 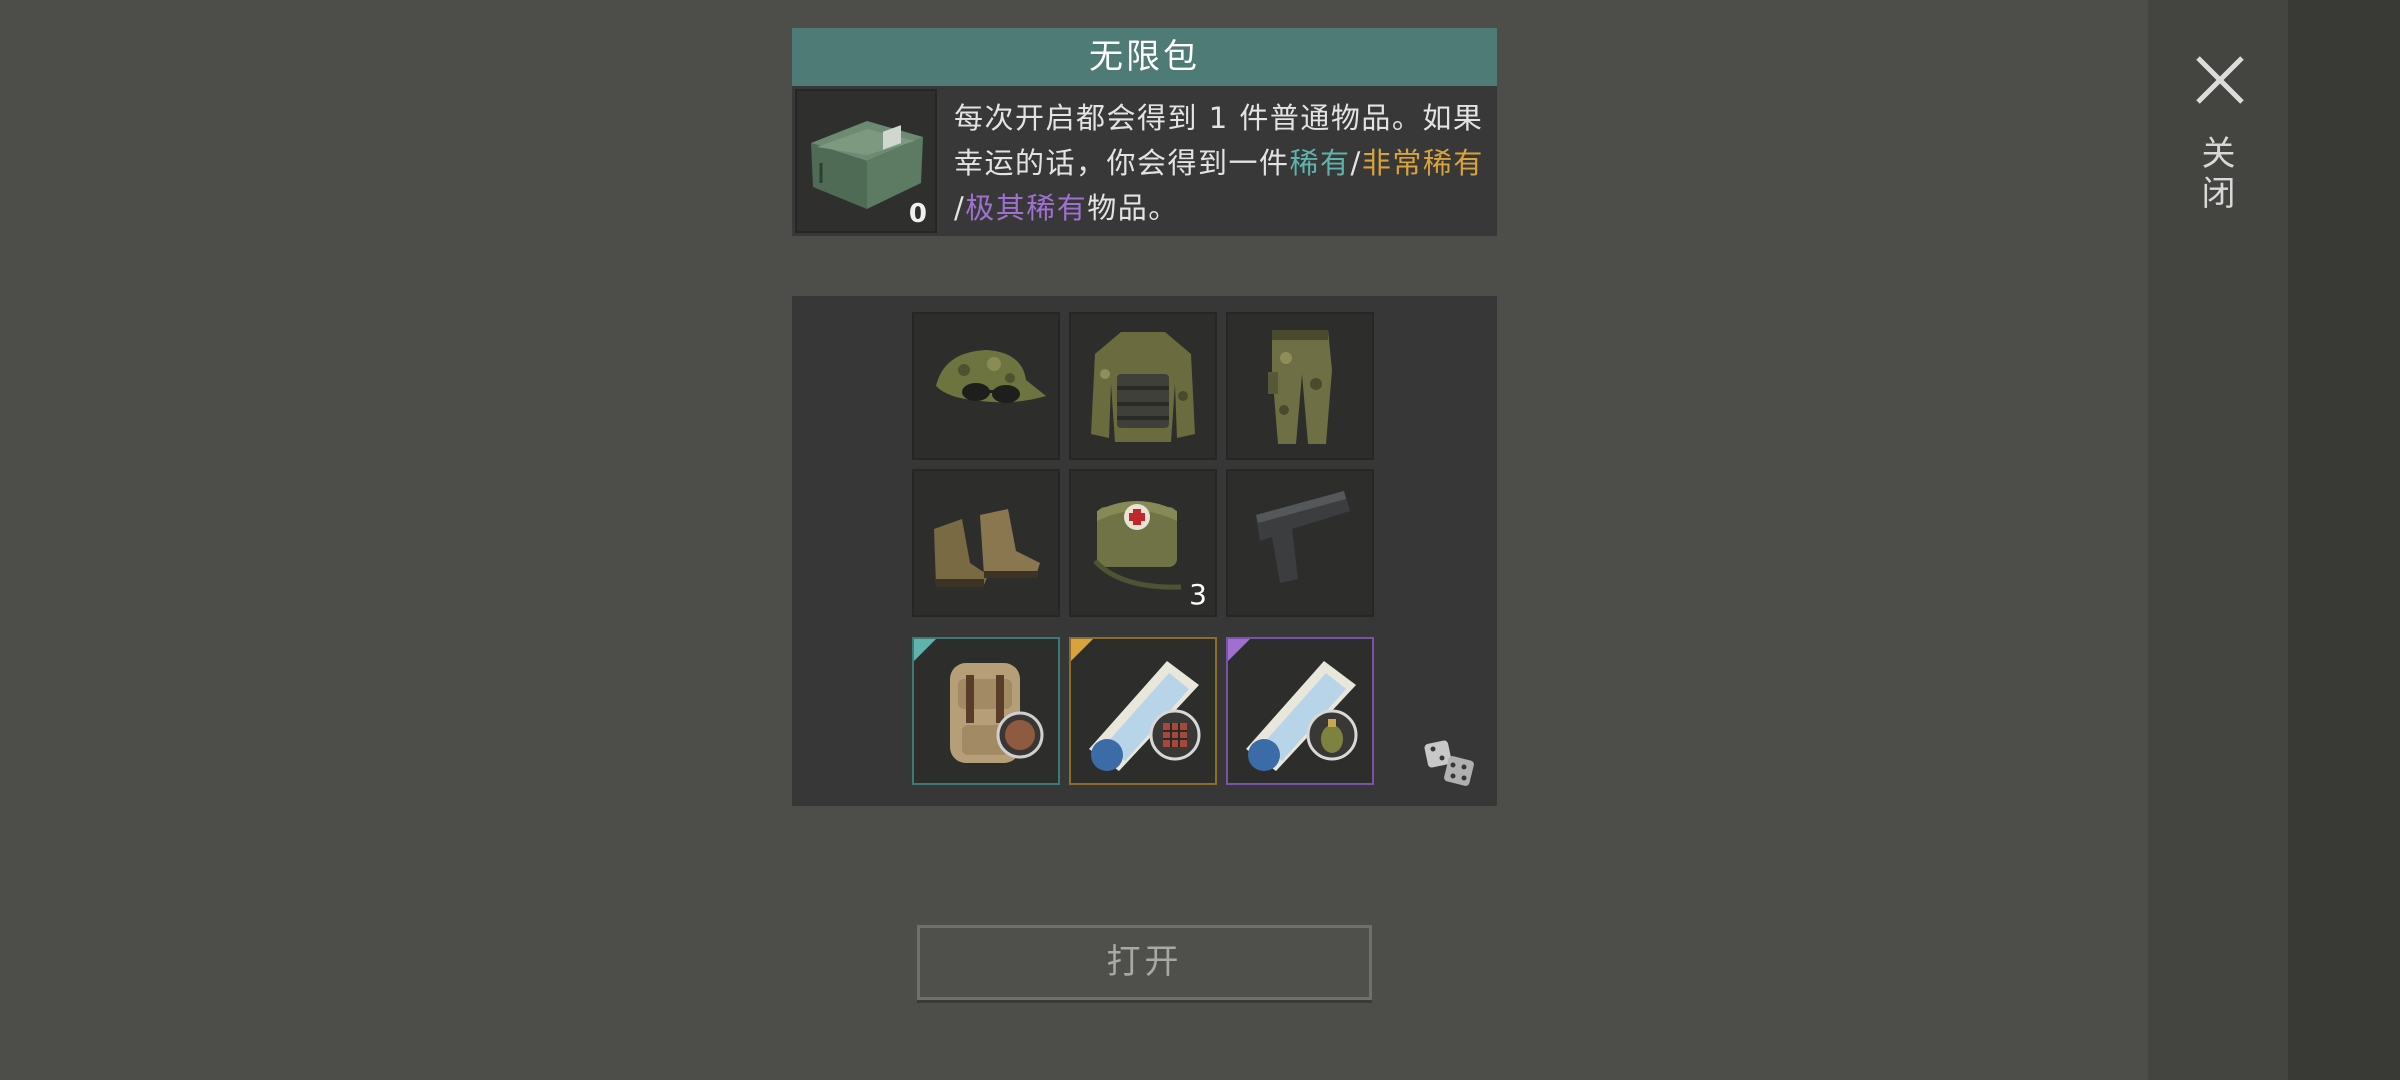 What do you see at coordinates (1144, 57) in the screenshot?
I see `bundle-title: 无限包` at bounding box center [1144, 57].